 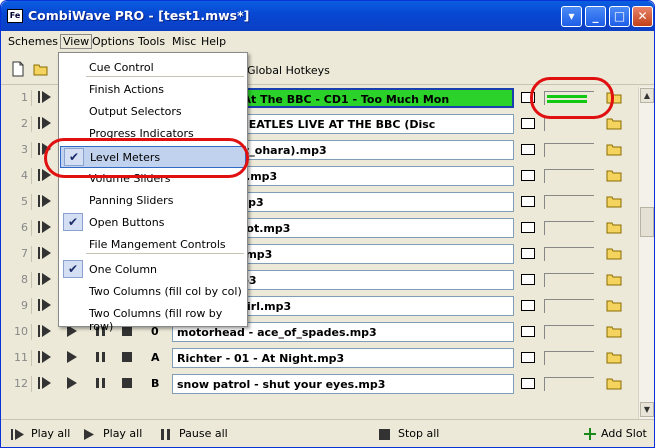 What do you see at coordinates (647, 222) in the screenshot?
I see `scroll-thumb` at bounding box center [647, 222].